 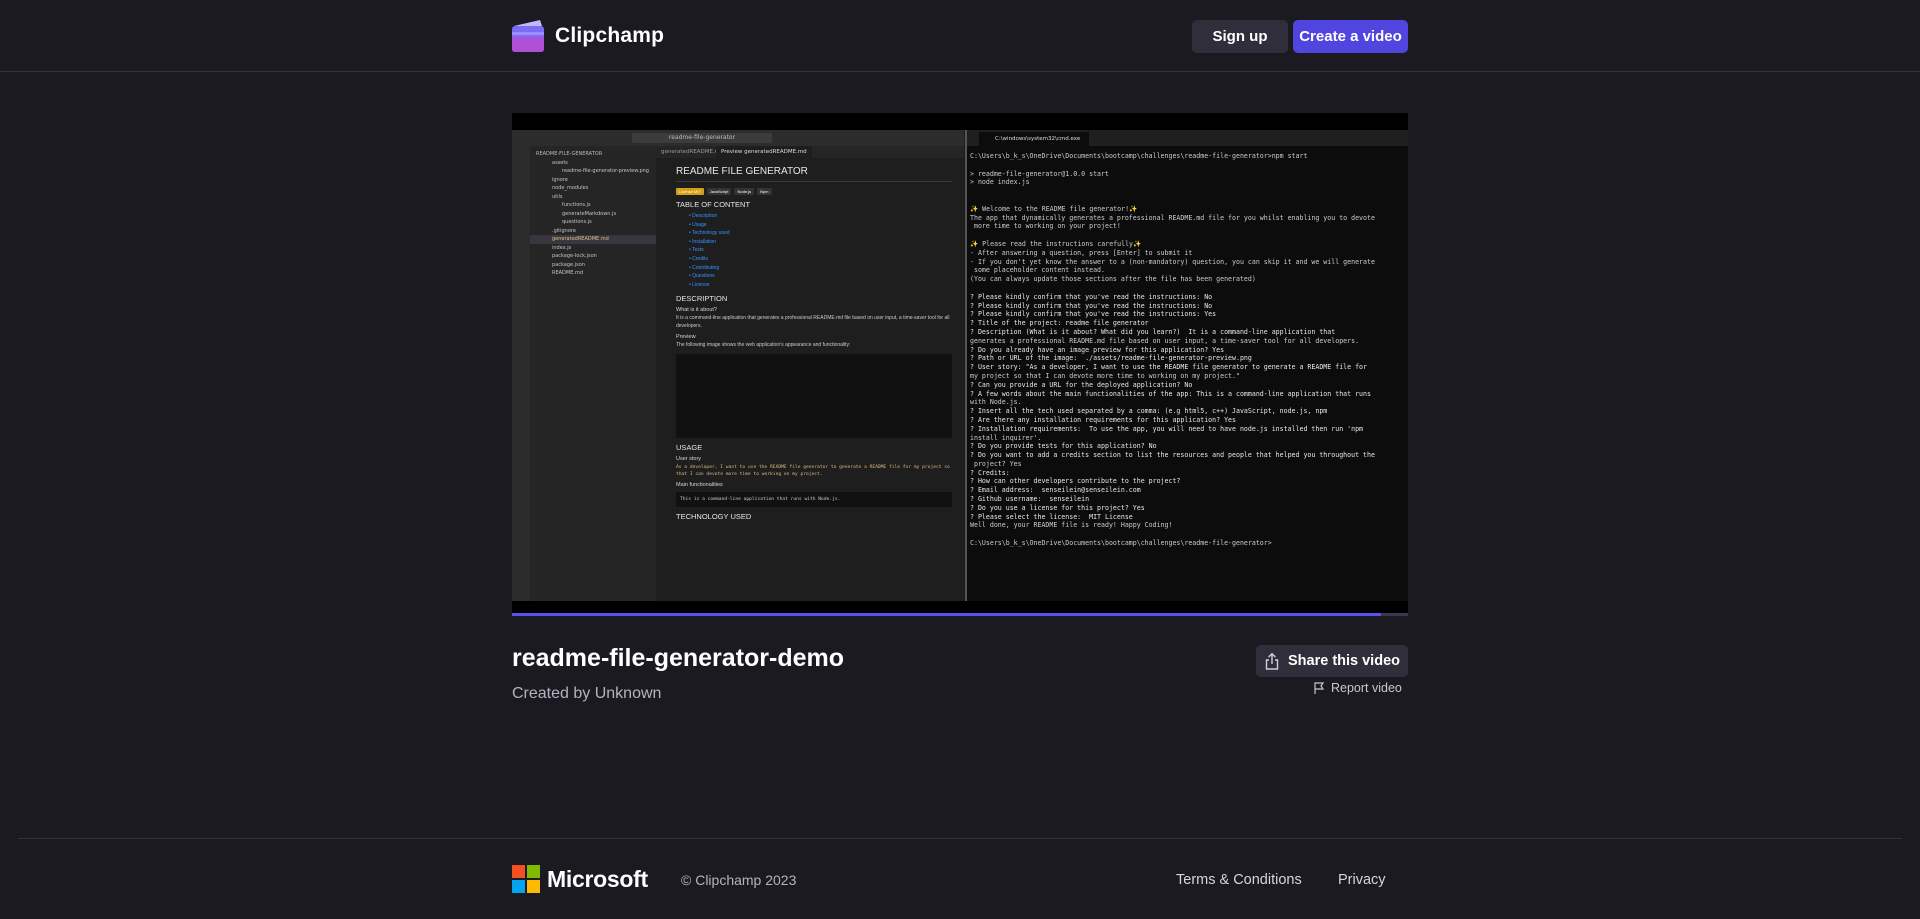 I want to click on vscode-activity-bar, so click(x=521, y=373).